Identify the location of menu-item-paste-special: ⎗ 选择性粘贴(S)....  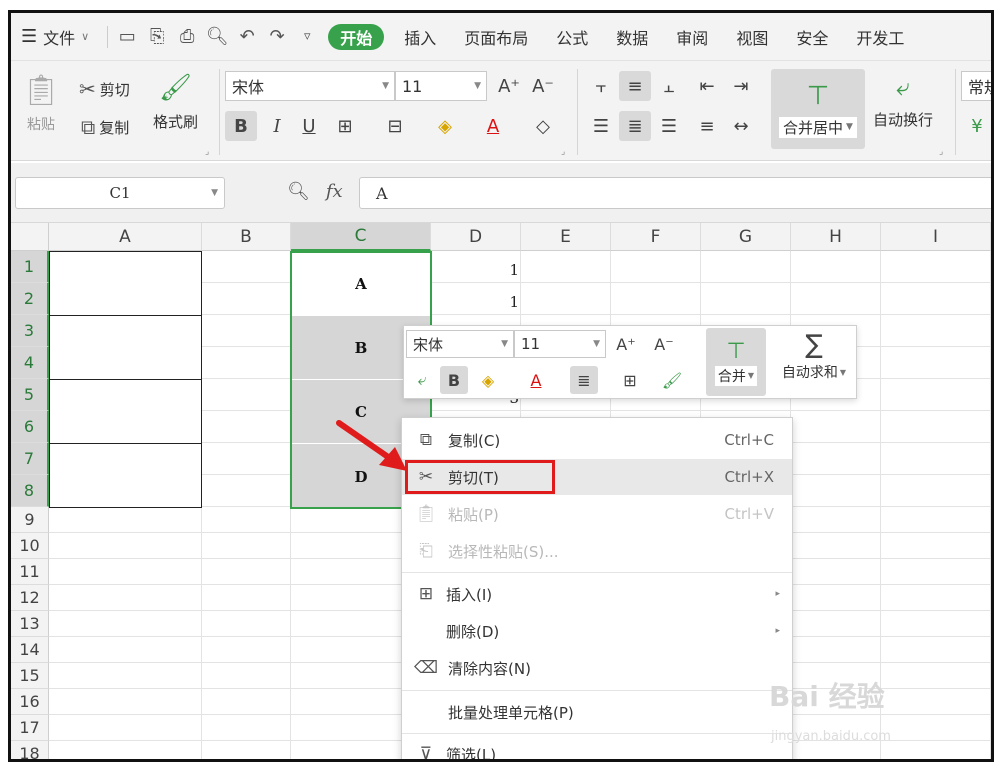
(597, 551).